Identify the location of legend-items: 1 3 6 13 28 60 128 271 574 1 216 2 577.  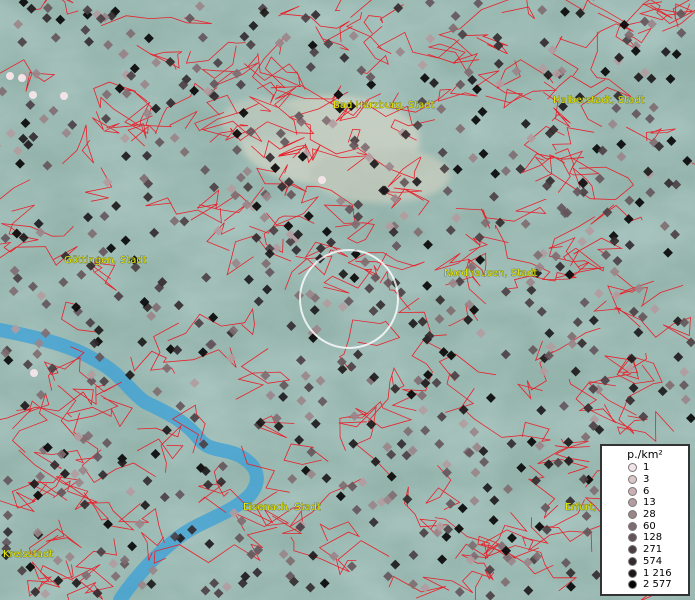
(645, 526).